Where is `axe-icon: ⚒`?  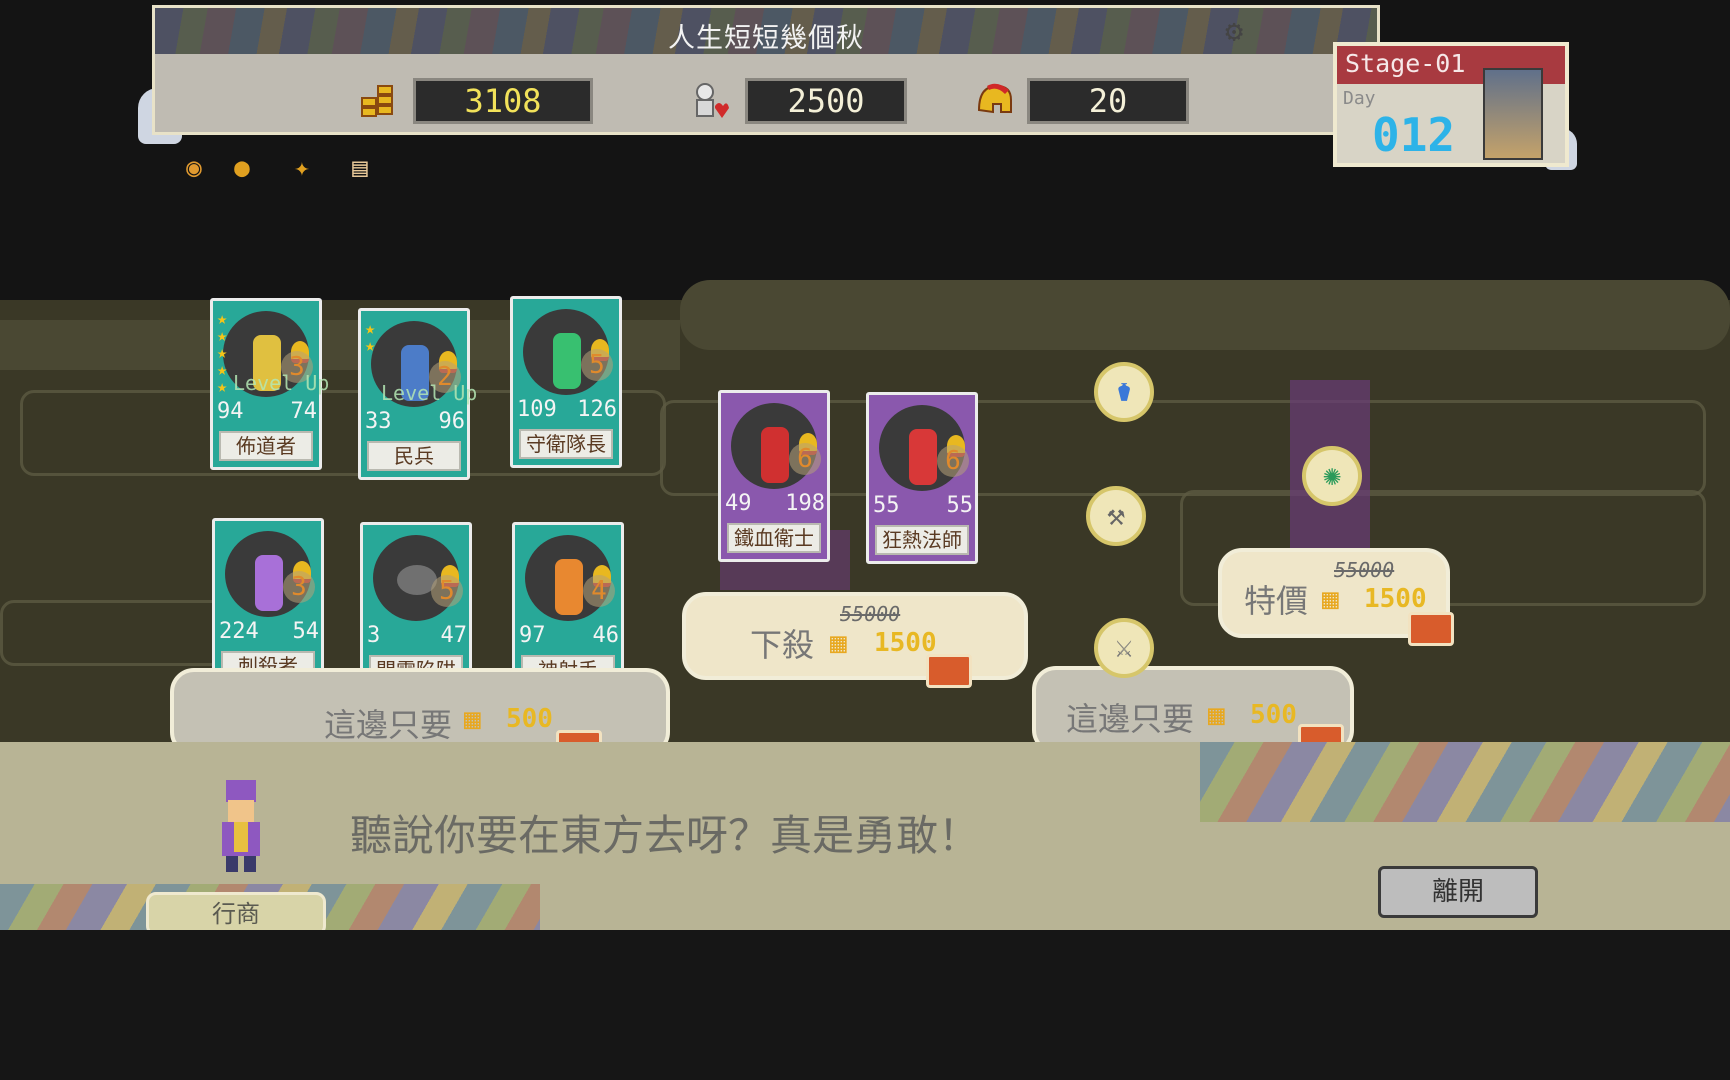 axe-icon: ⚒ is located at coordinates (1116, 516).